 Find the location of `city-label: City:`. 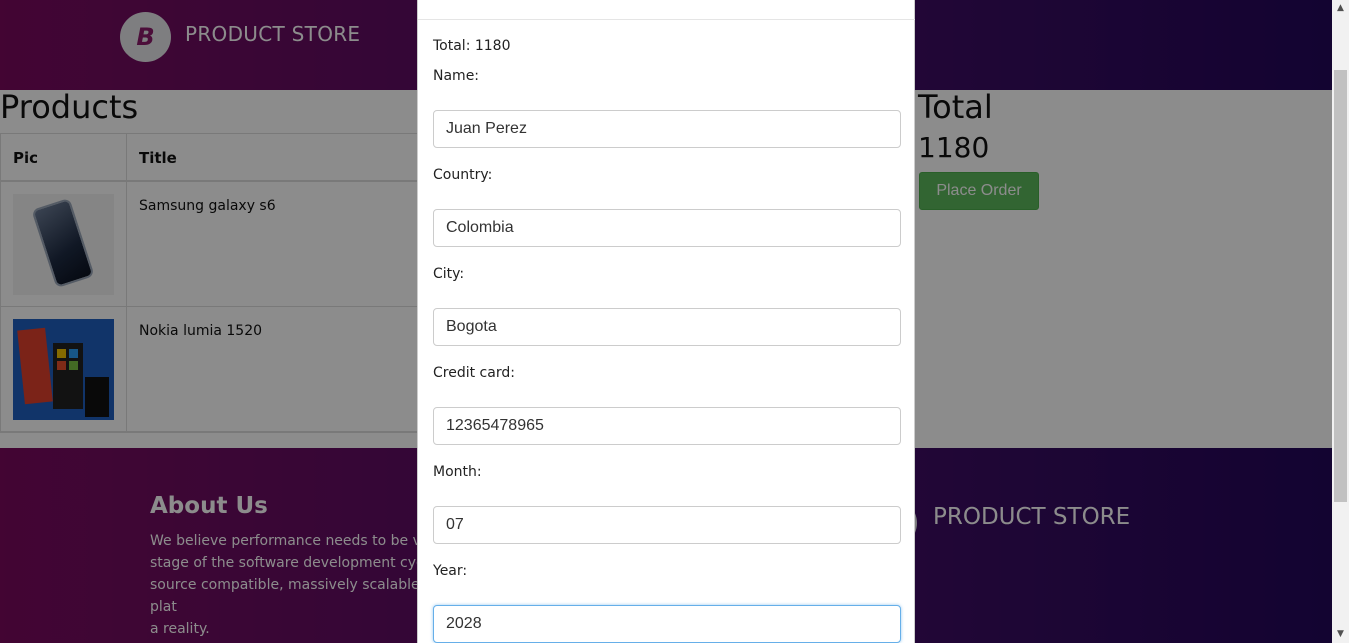

city-label: City: is located at coordinates (449, 274).